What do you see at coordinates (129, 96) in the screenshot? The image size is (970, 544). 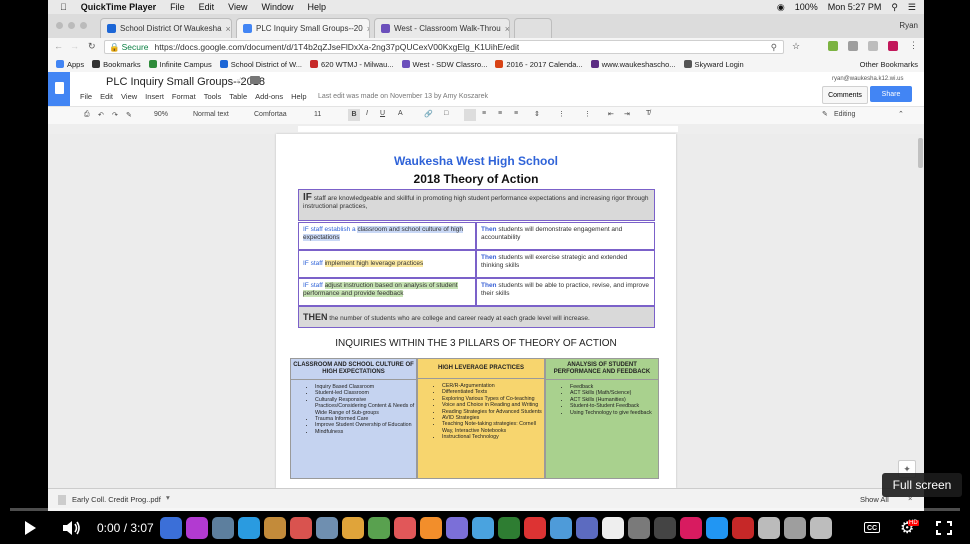 I see `docs-menu-view: View` at bounding box center [129, 96].